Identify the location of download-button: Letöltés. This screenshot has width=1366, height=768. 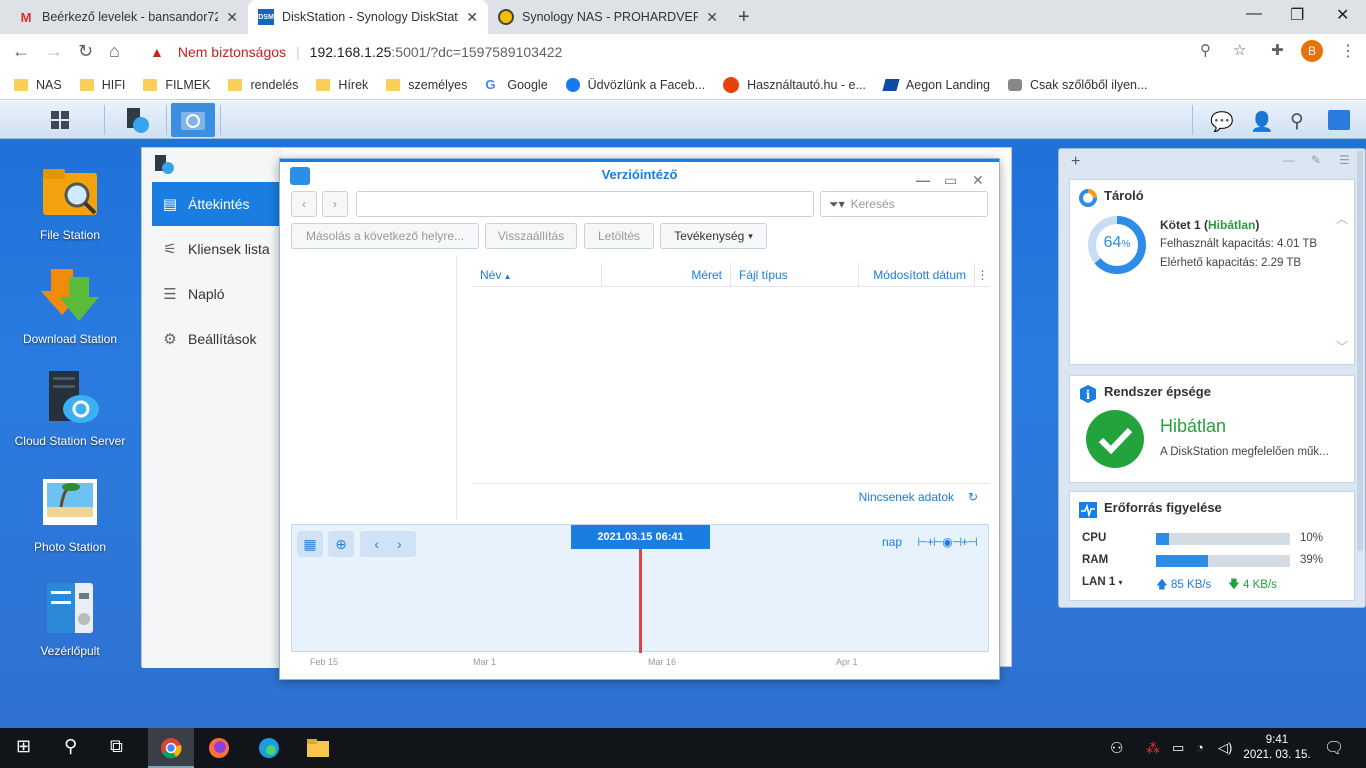
(619, 236).